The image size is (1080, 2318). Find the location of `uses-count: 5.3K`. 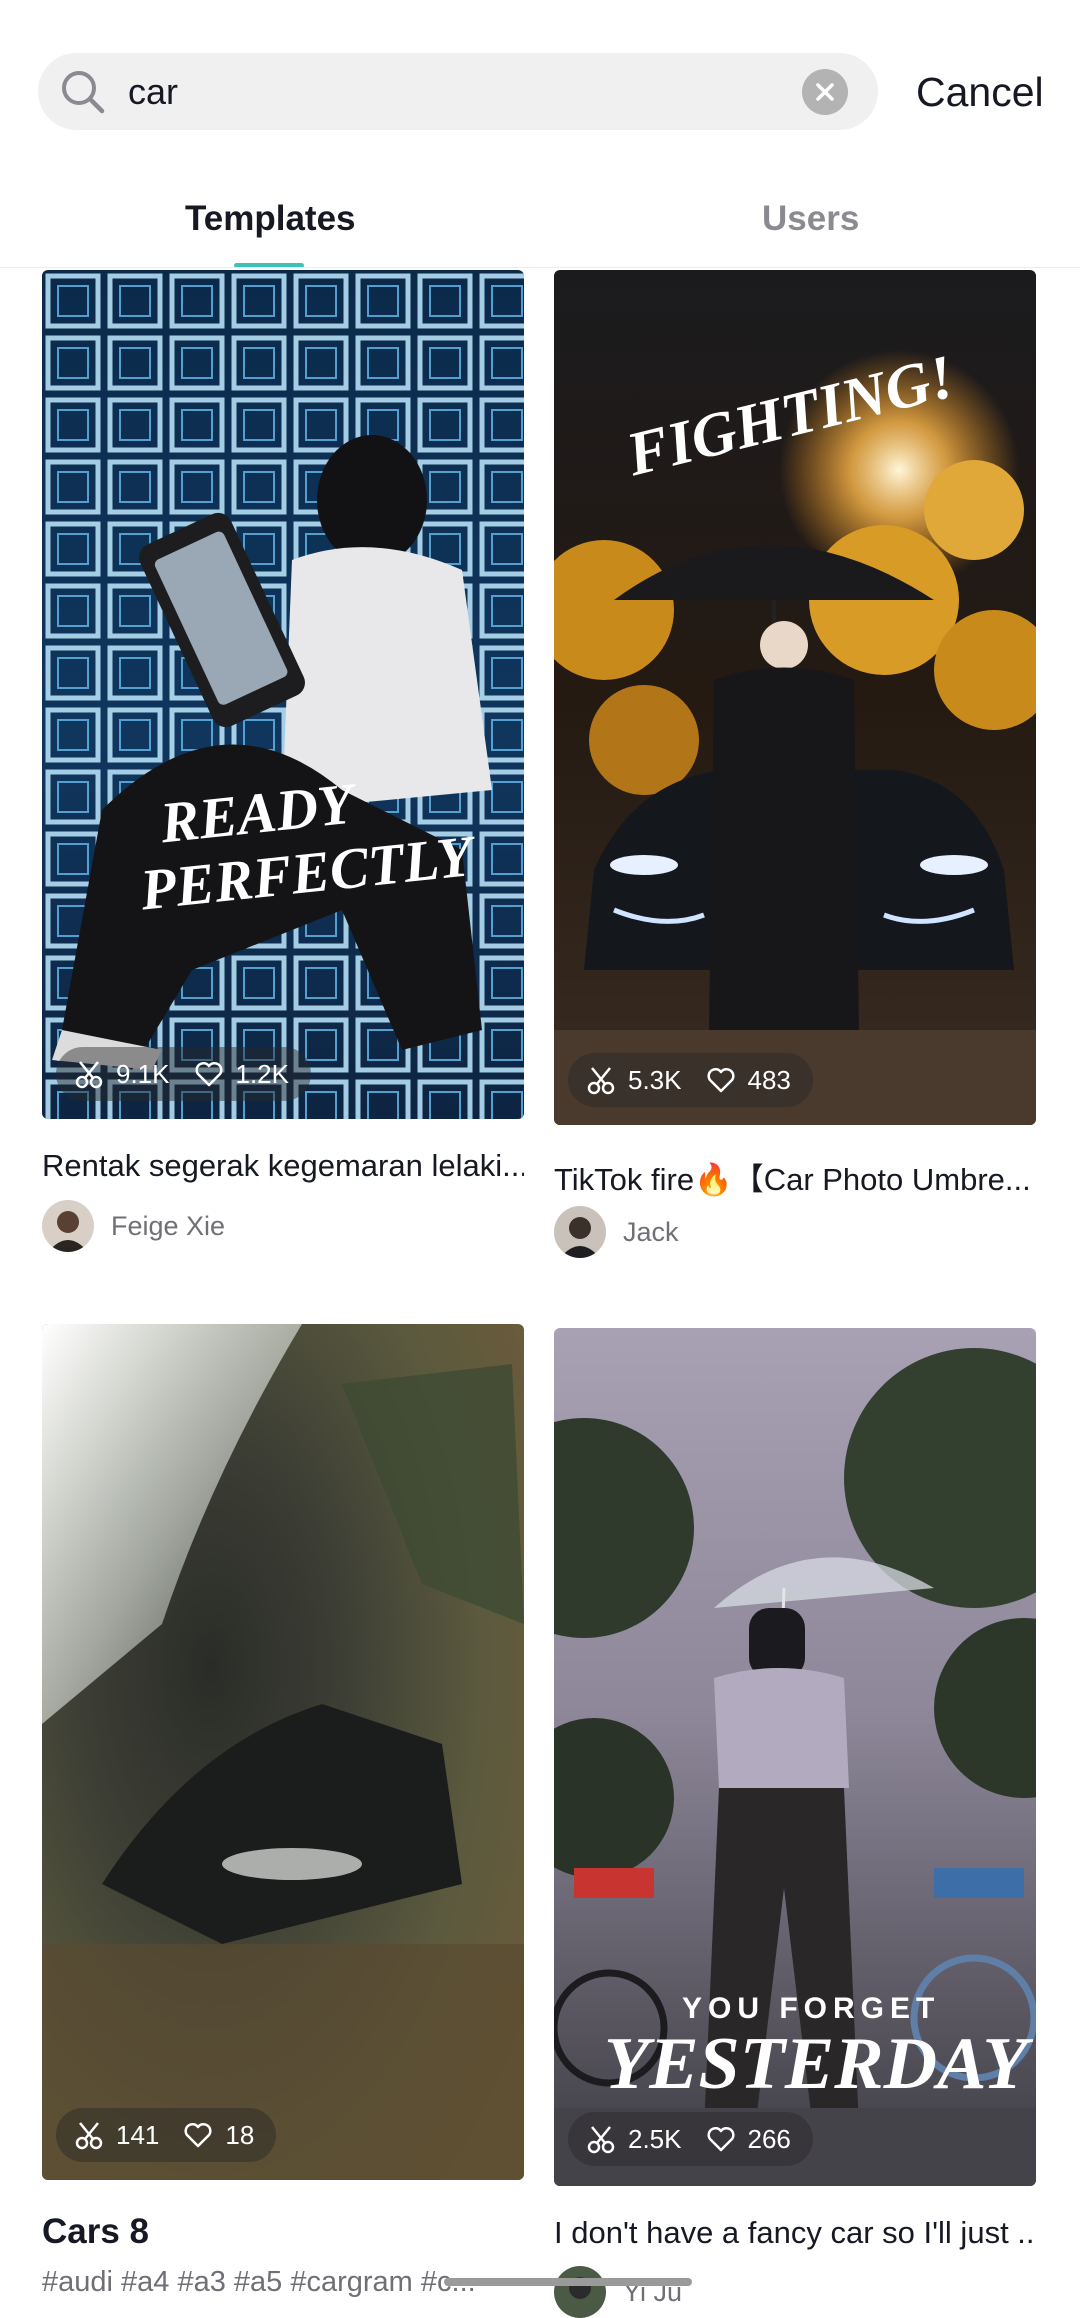

uses-count: 5.3K is located at coordinates (655, 1079).